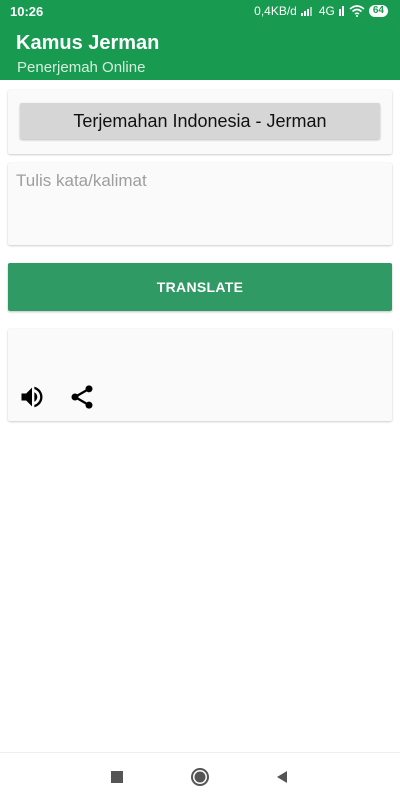  I want to click on share-icon, so click(82, 397).